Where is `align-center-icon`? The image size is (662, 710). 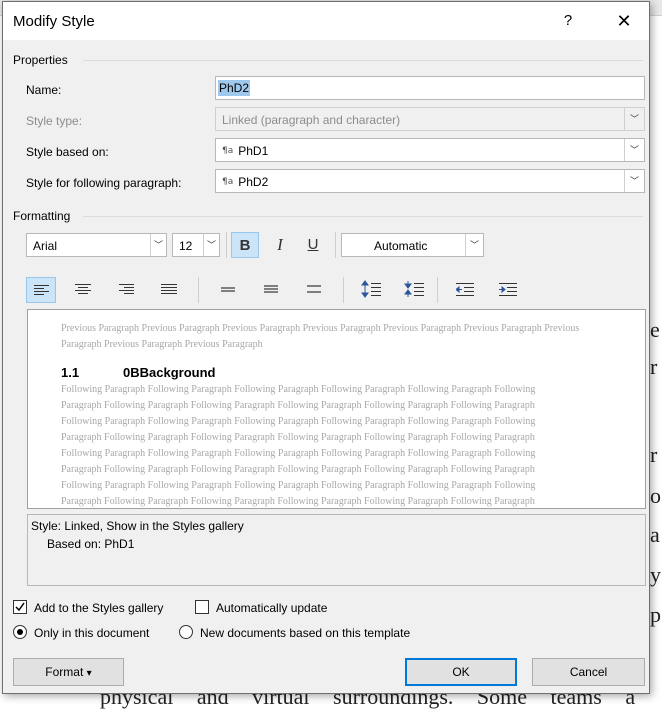 align-center-icon is located at coordinates (83, 289).